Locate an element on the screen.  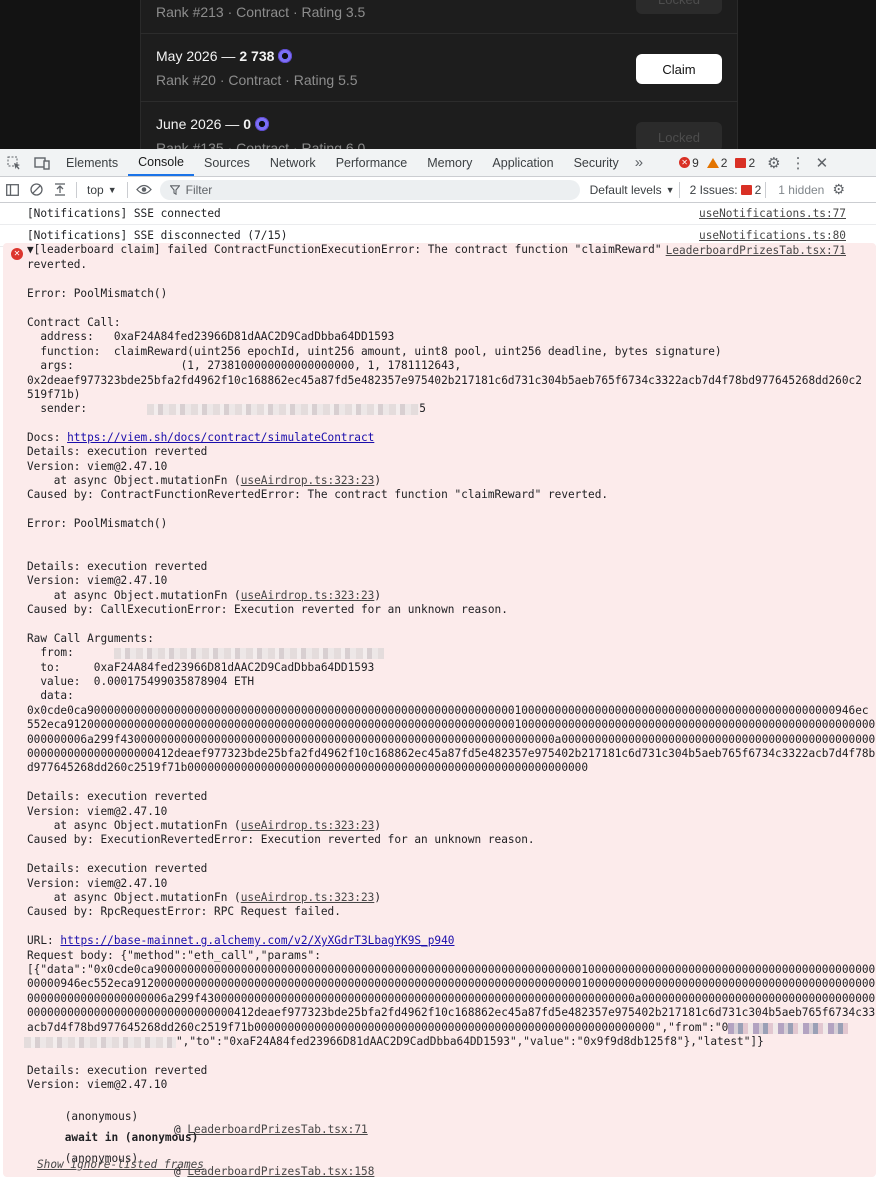
log-levels-dropdown: Default levels ▼ is located at coordinates (632, 190).